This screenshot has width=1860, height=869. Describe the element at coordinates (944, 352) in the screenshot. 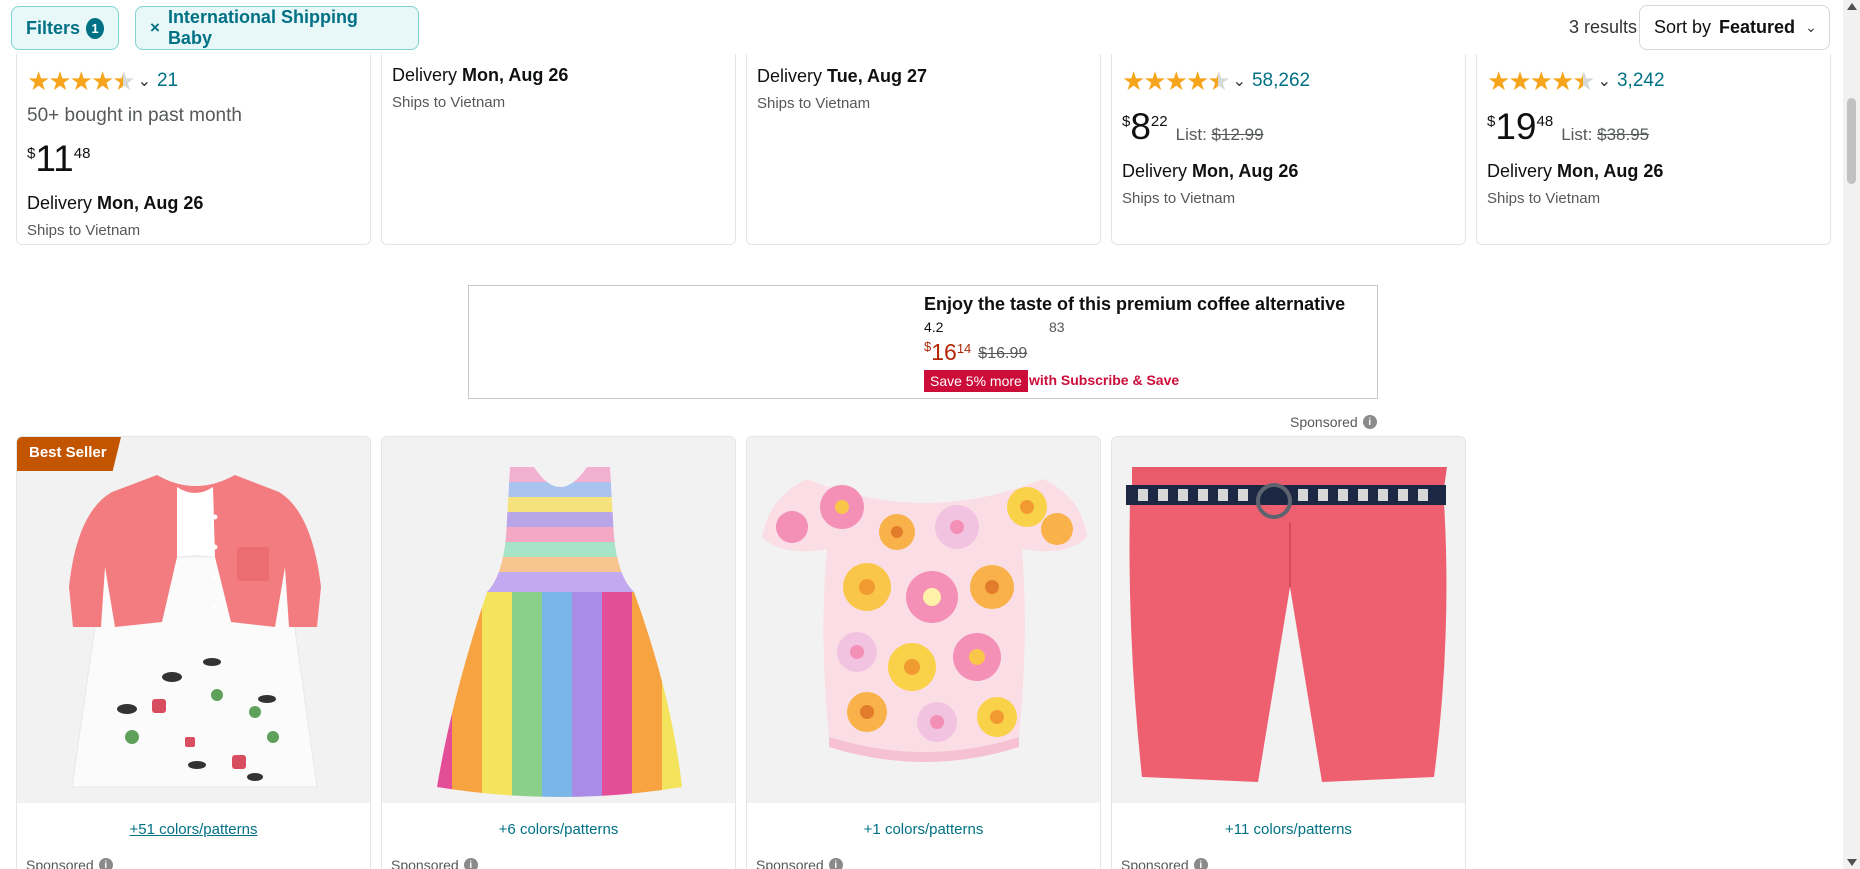

I see `price-whole: 16` at that location.